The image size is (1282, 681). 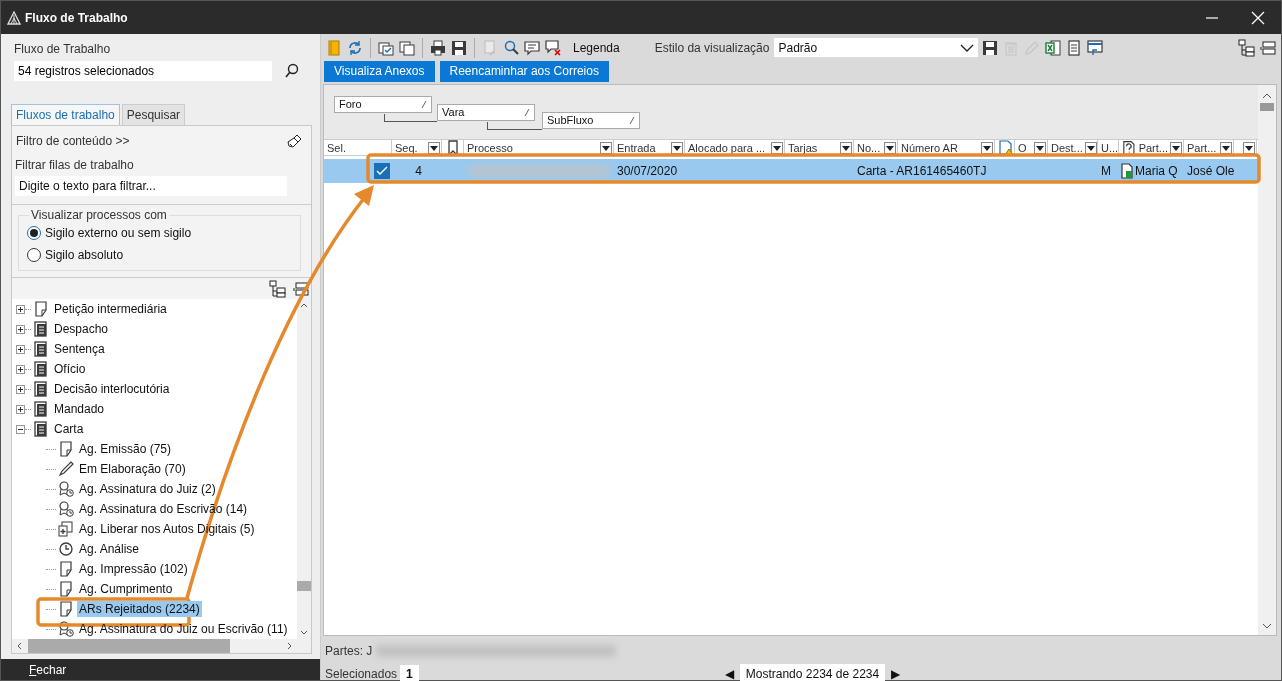 What do you see at coordinates (65, 114) in the screenshot?
I see `tab: Fluxos de trabalho` at bounding box center [65, 114].